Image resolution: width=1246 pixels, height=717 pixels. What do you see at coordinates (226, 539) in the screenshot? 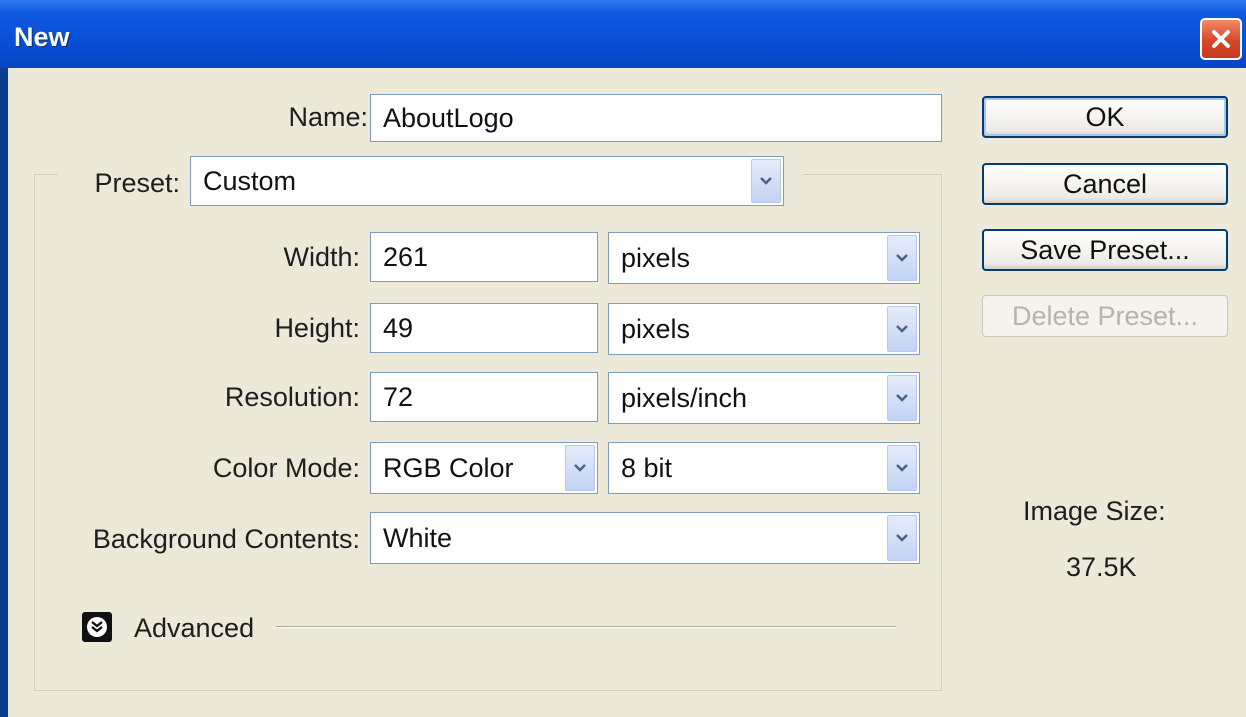
I see `background-contents-label: Background Contents:` at bounding box center [226, 539].